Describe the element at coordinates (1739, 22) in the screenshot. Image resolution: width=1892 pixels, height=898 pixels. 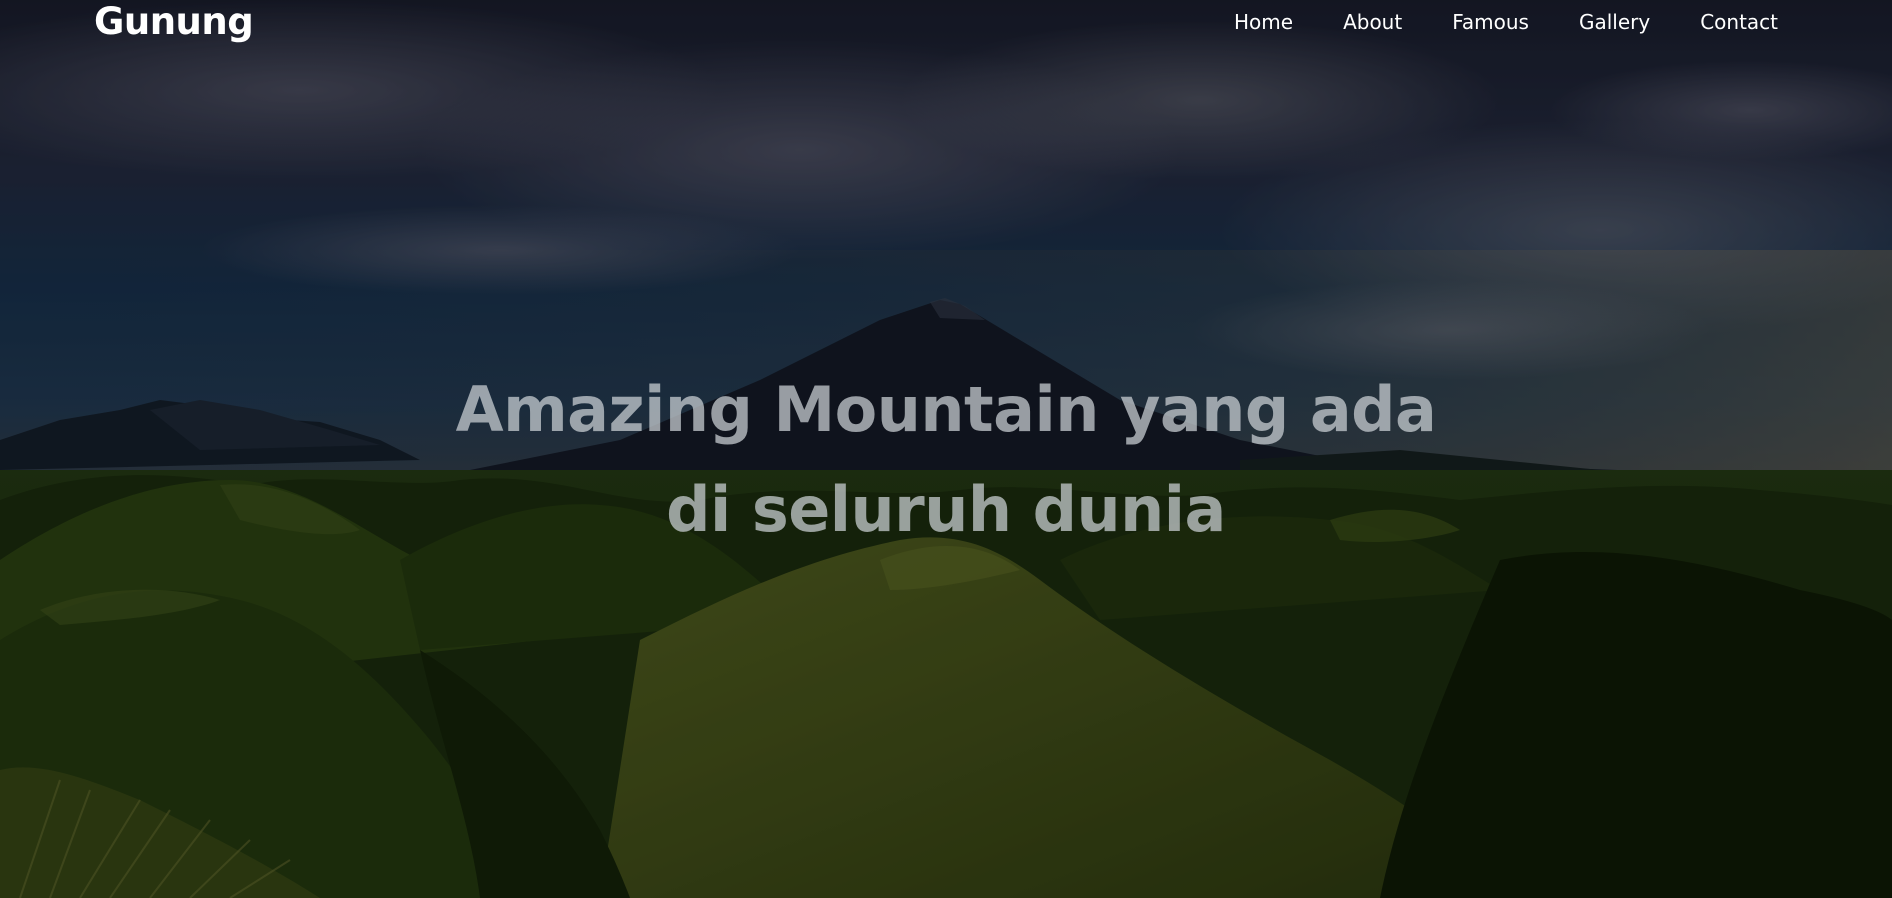
I see `nav-link-contact: Contact` at that location.